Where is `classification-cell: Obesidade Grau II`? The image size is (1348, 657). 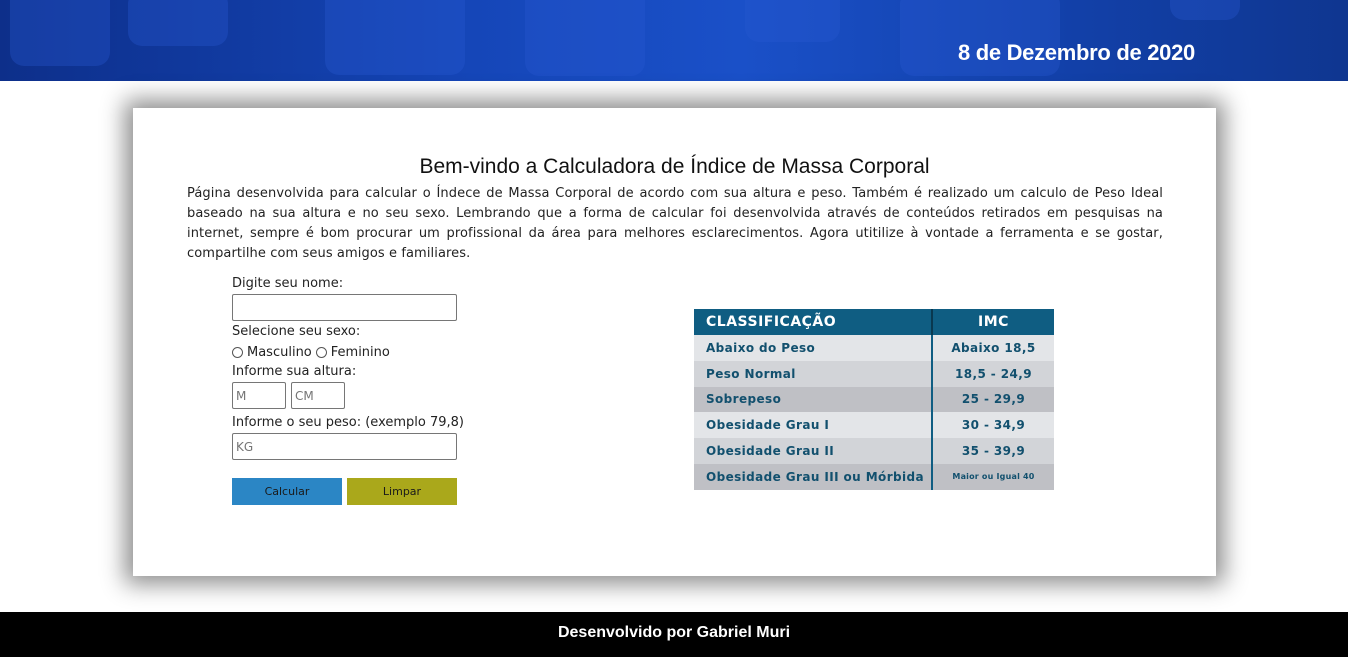 classification-cell: Obesidade Grau II is located at coordinates (813, 451).